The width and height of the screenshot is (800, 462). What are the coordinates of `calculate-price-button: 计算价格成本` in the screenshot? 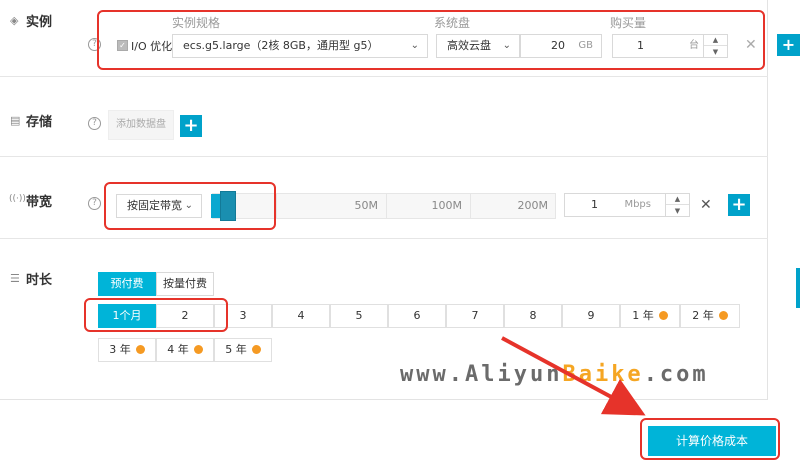 It's located at (712, 441).